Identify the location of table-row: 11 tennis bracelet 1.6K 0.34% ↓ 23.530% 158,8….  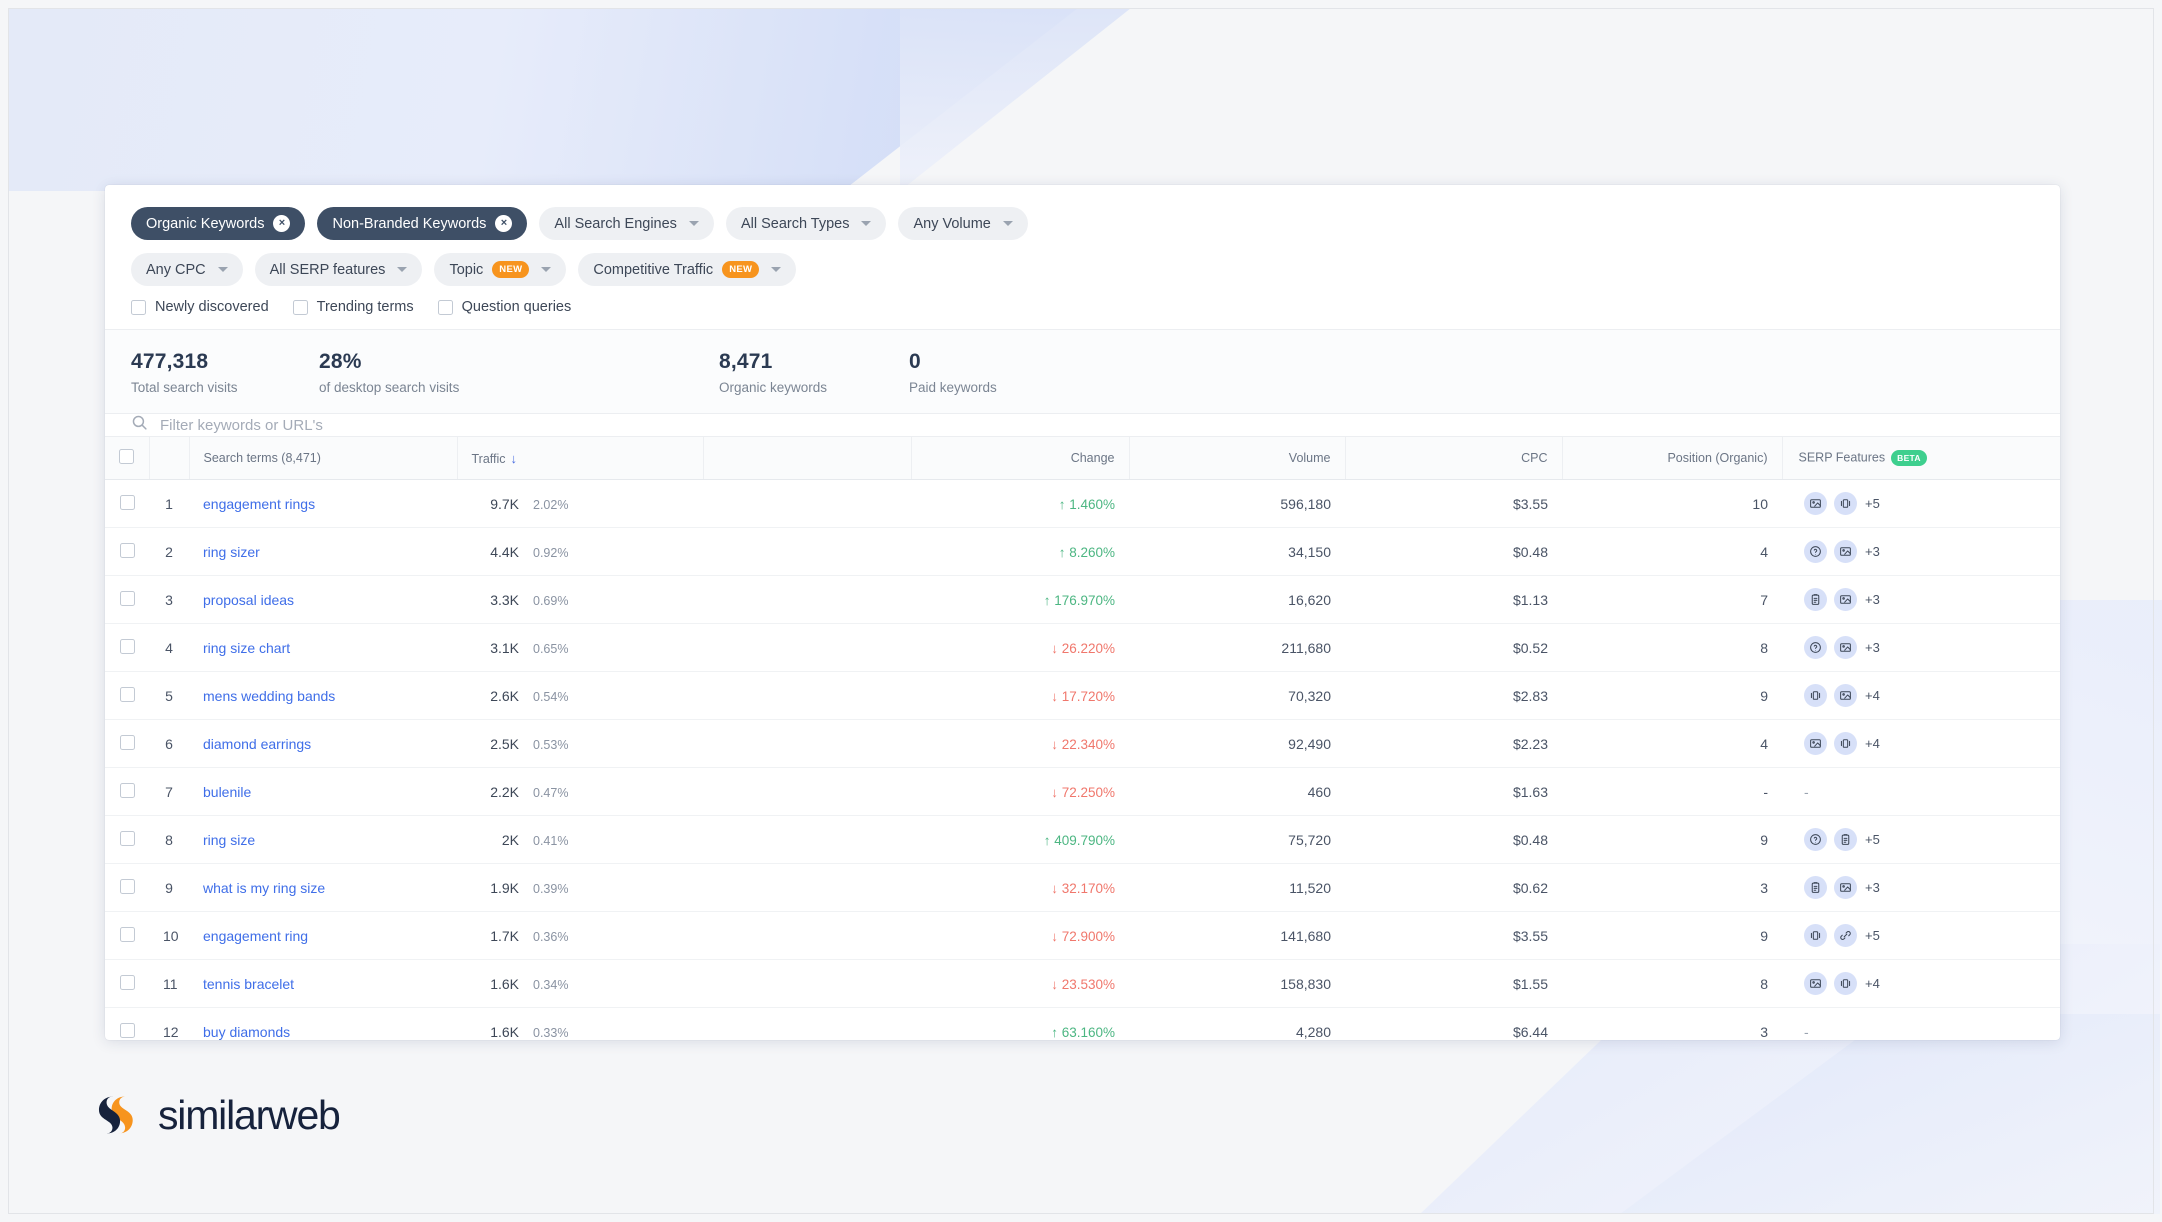
(1082, 983).